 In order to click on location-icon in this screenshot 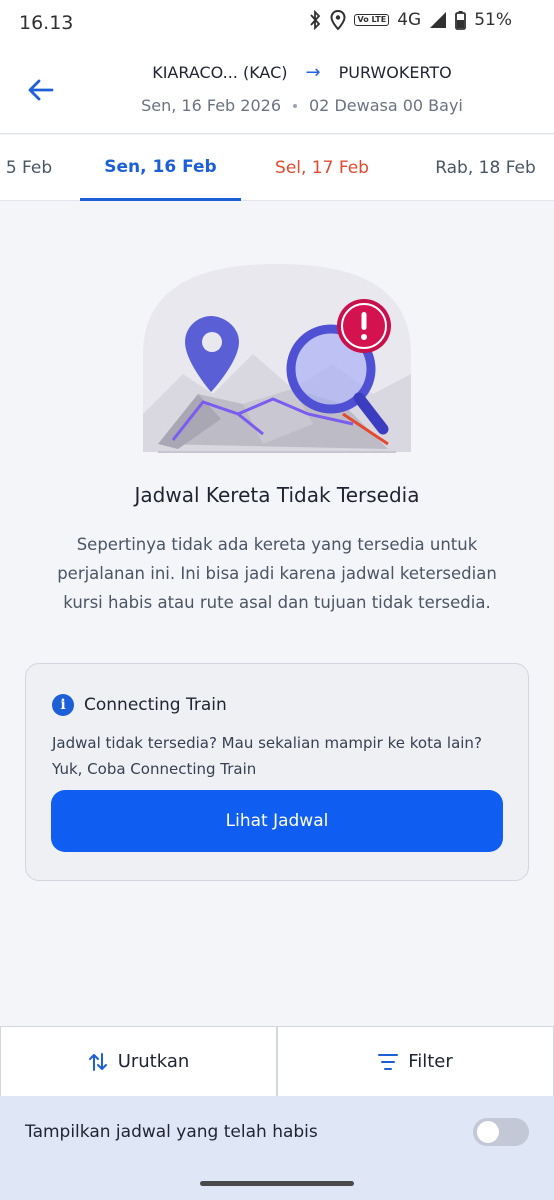, I will do `click(338, 20)`.